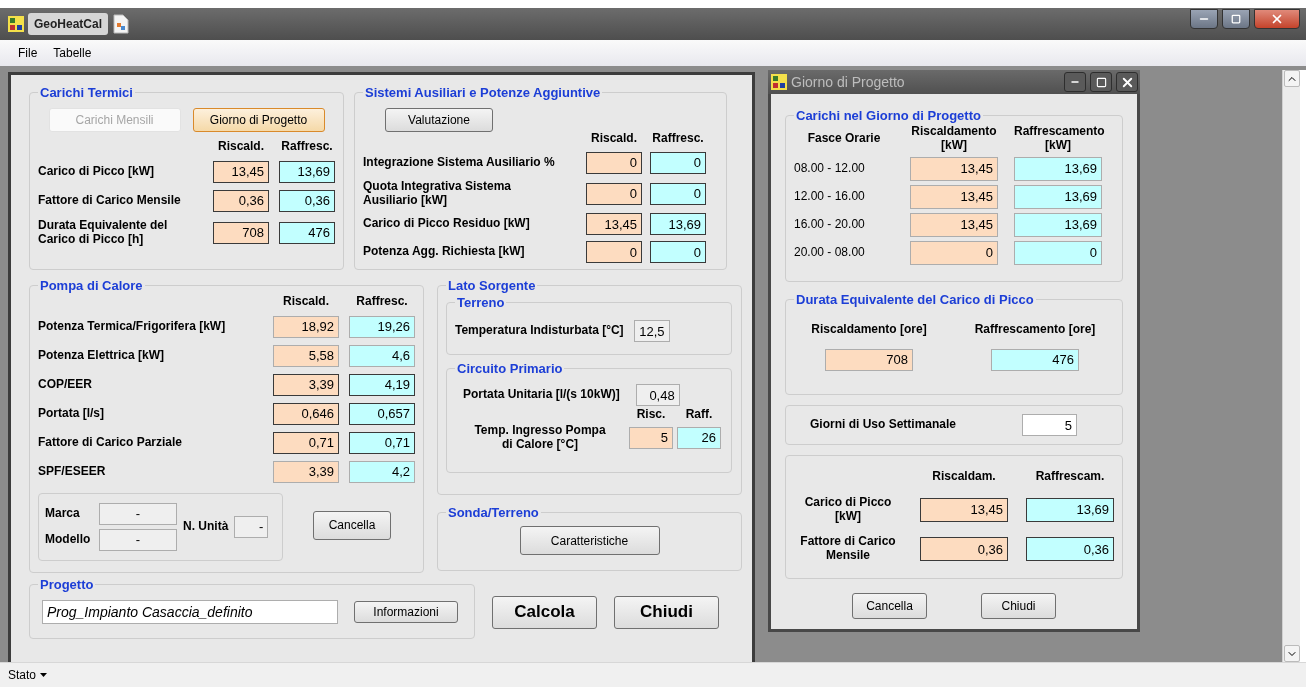 Image resolution: width=1306 pixels, height=687 pixels. Describe the element at coordinates (651, 331) in the screenshot. I see `value-field: 12,5` at that location.